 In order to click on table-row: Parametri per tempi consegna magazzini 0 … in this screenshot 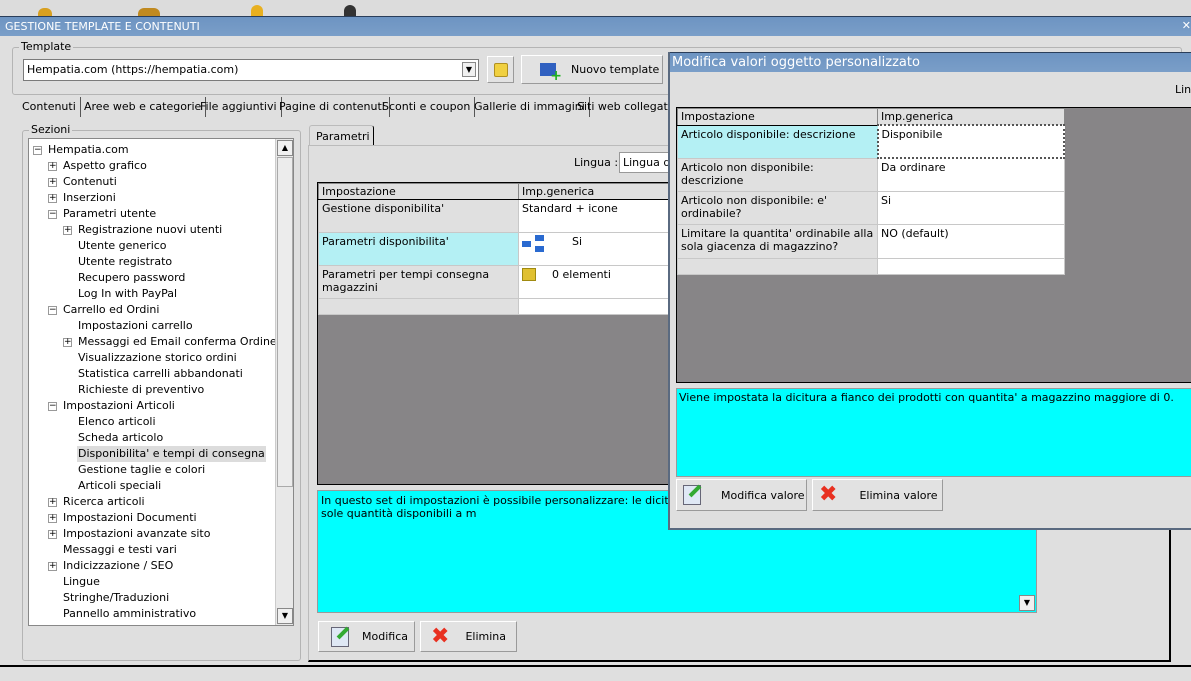, I will do `click(494, 282)`.